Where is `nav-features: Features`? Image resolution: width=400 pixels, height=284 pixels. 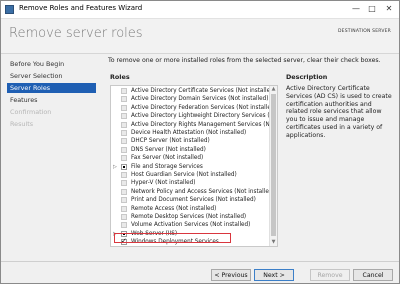 nav-features: Features is located at coordinates (51, 100).